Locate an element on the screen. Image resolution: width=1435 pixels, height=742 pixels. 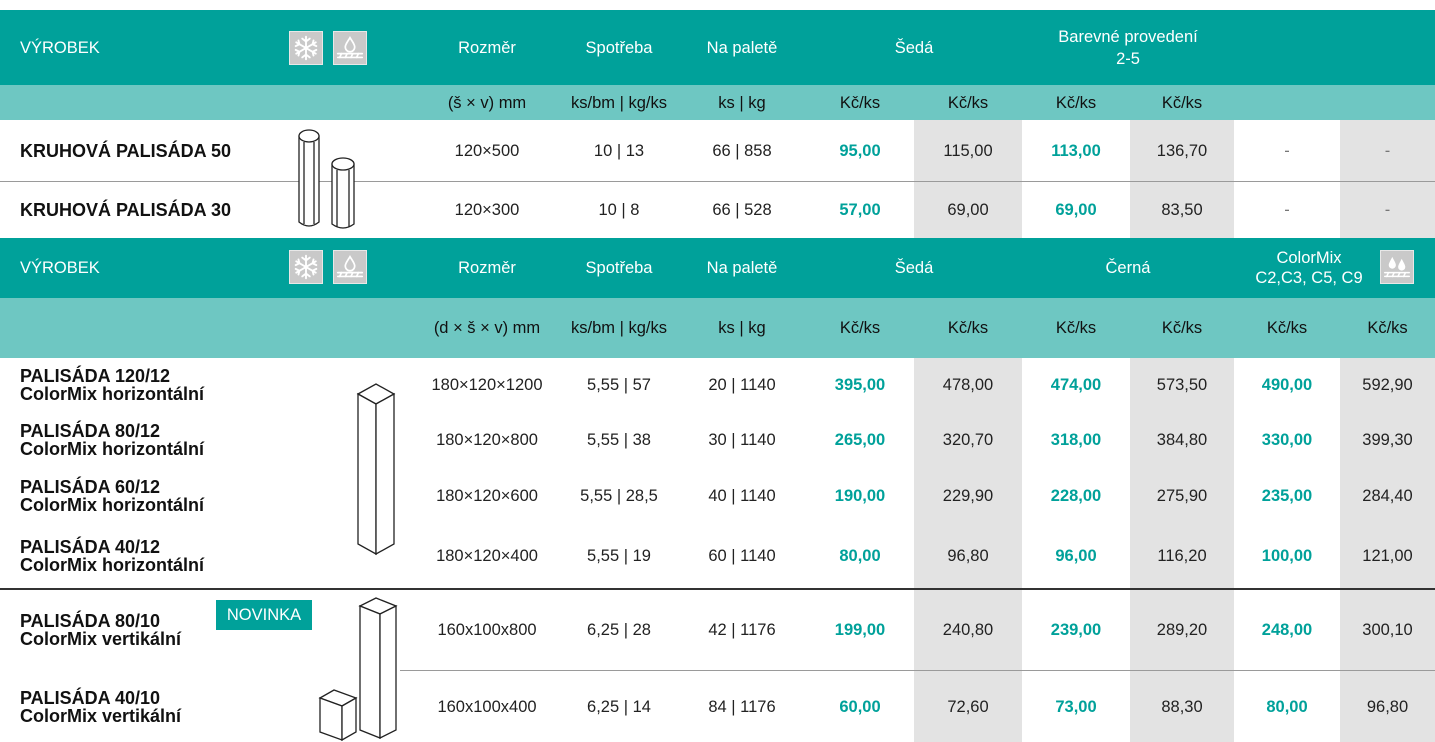
cell-rozmer: 180×120×800 is located at coordinates (487, 440).